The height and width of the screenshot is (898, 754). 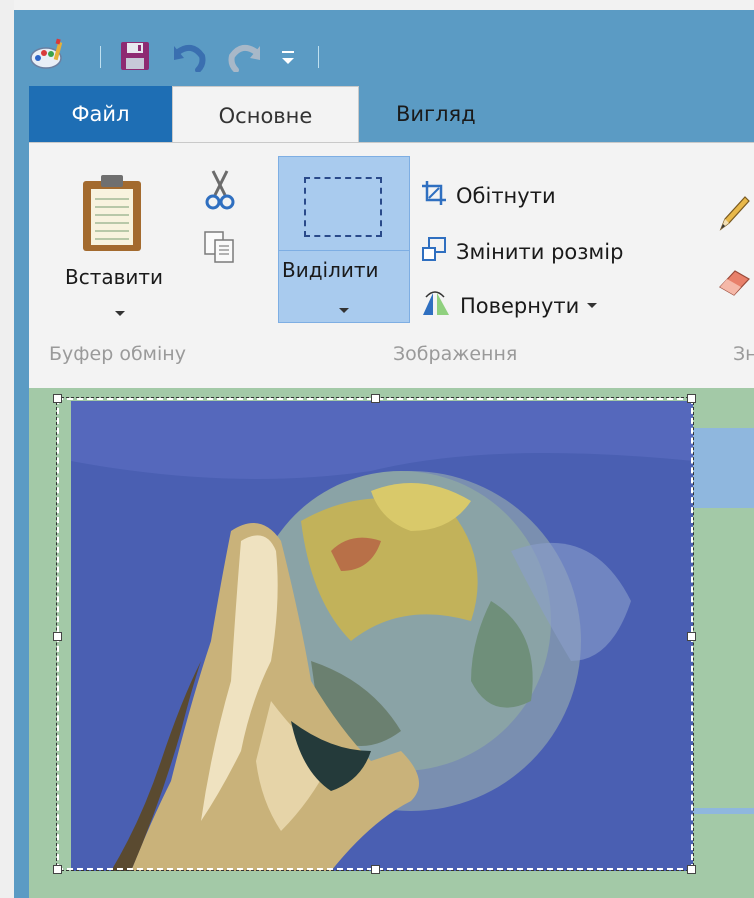 I want to click on clipboard-group-label: Буфер обміну, so click(x=117, y=354).